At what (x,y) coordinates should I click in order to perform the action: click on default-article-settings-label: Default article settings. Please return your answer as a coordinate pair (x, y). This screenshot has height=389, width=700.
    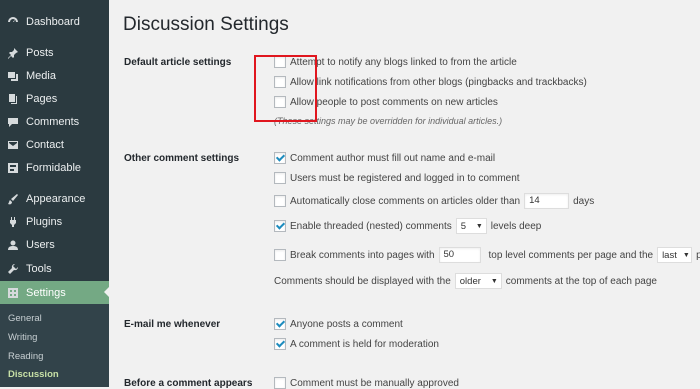
    Looking at the image, I should click on (178, 62).